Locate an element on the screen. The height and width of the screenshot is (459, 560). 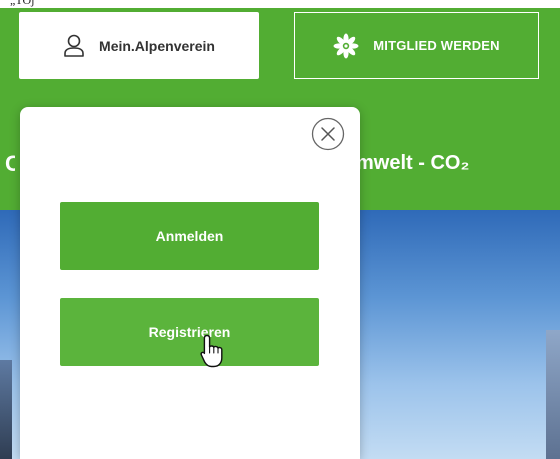
top-strip-text: „TOj is located at coordinates (22, 3).